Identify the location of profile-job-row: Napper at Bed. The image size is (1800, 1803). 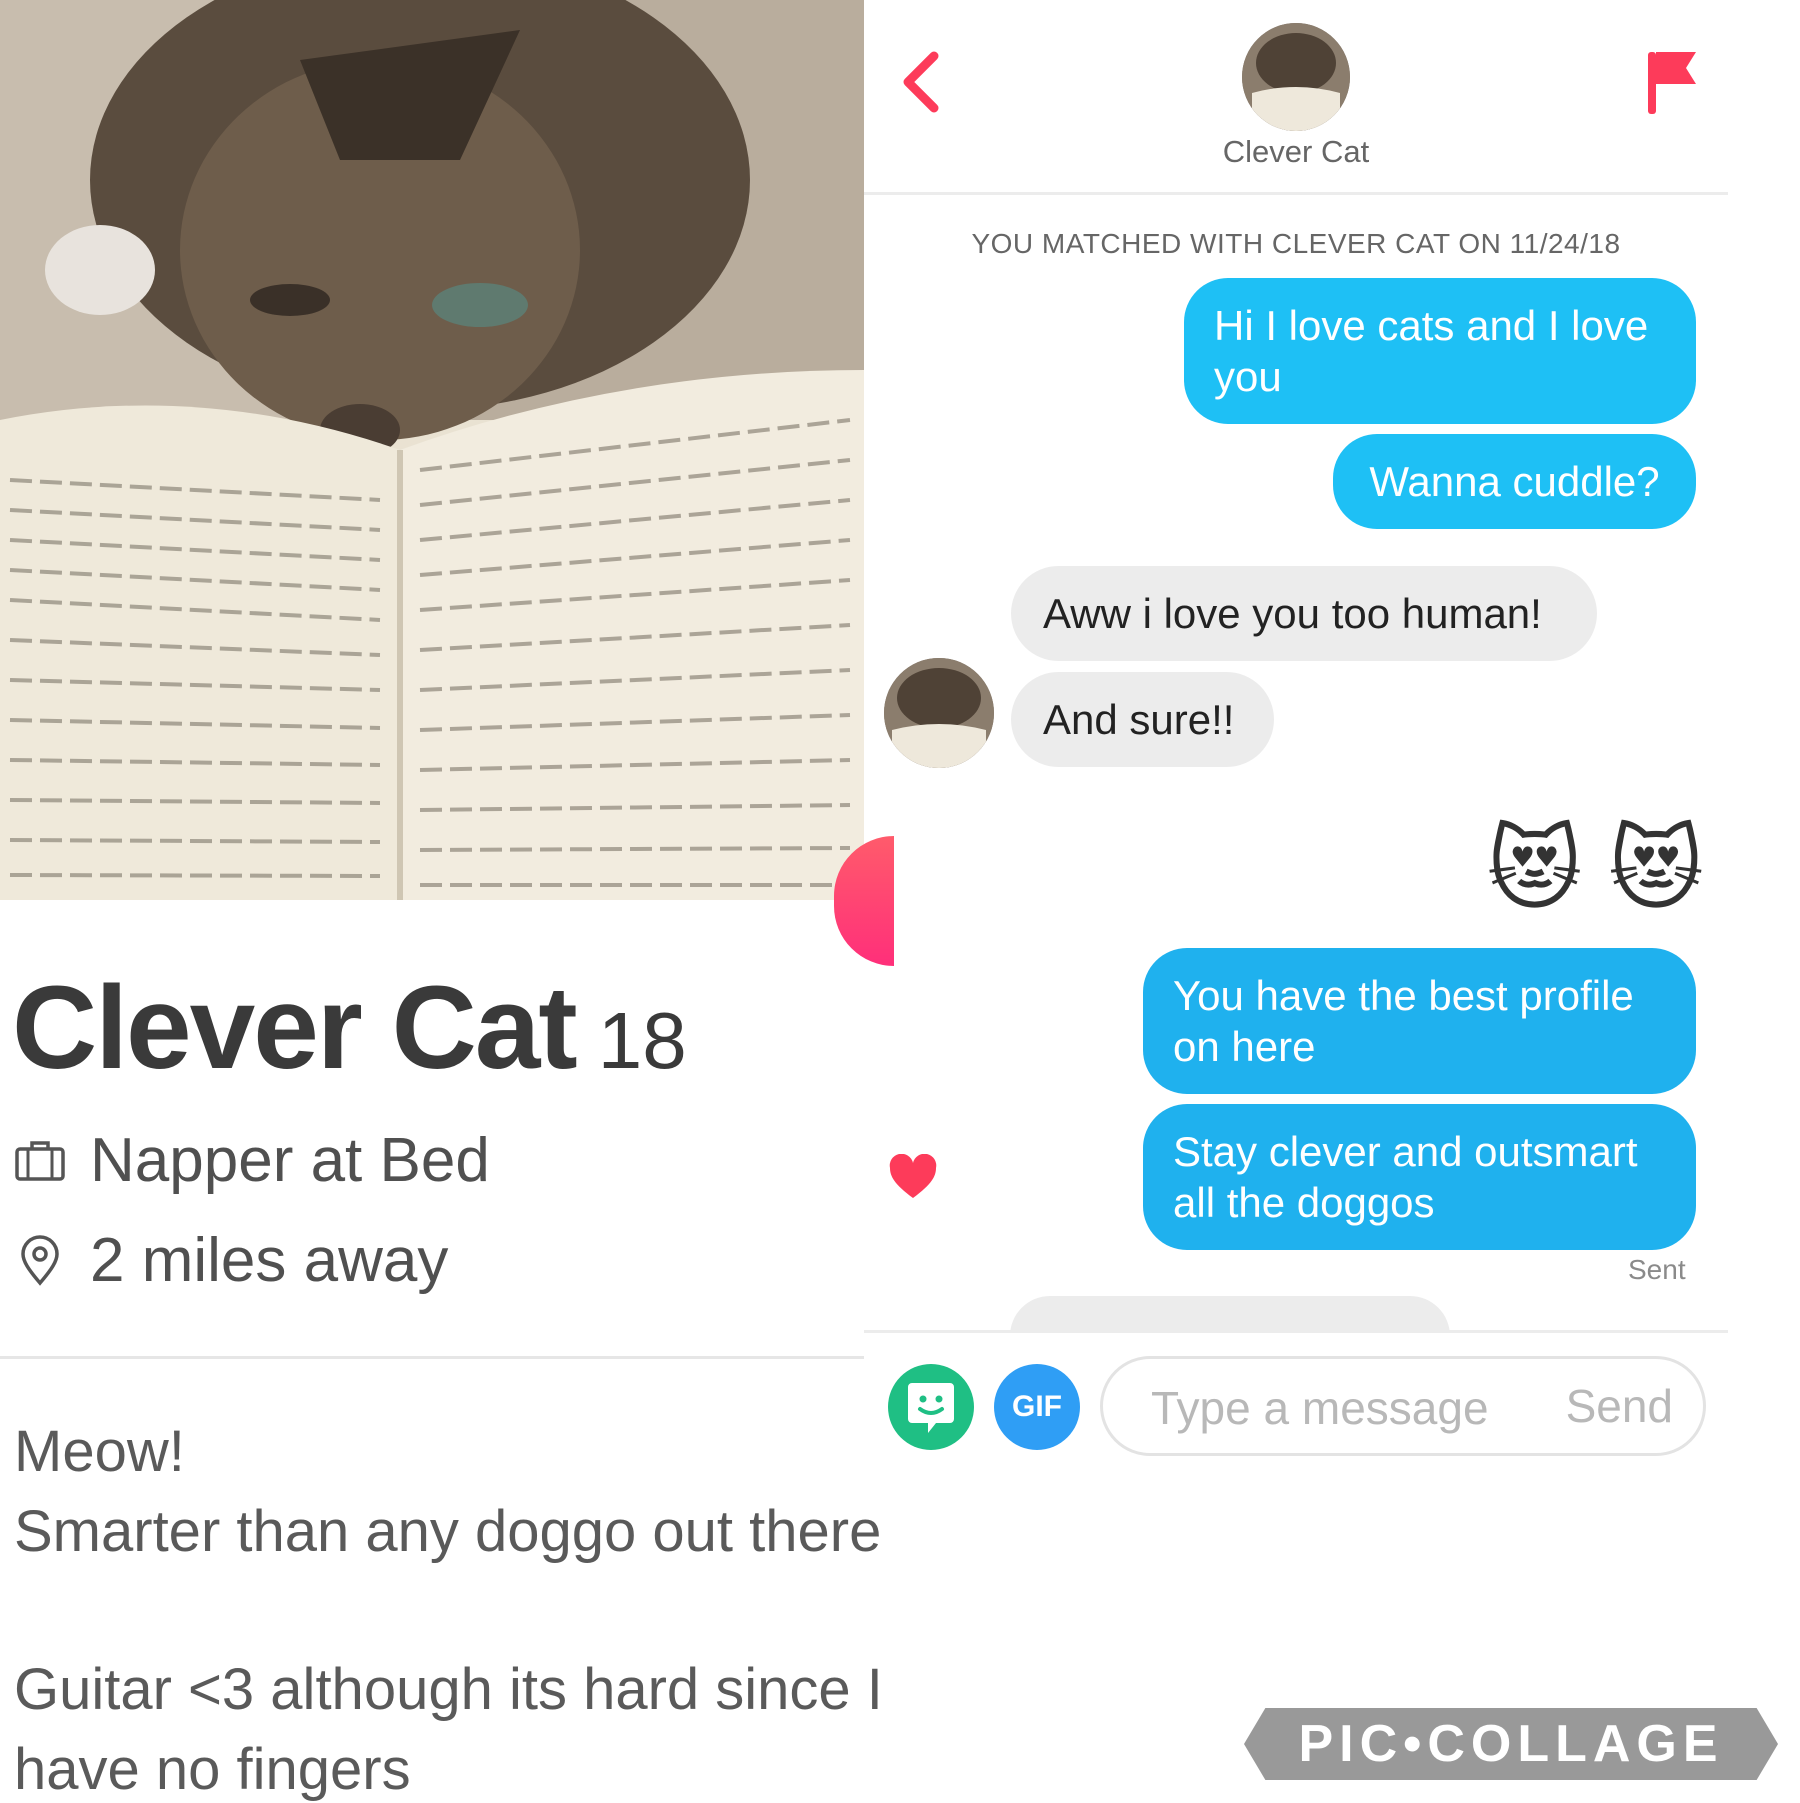
(252, 1160).